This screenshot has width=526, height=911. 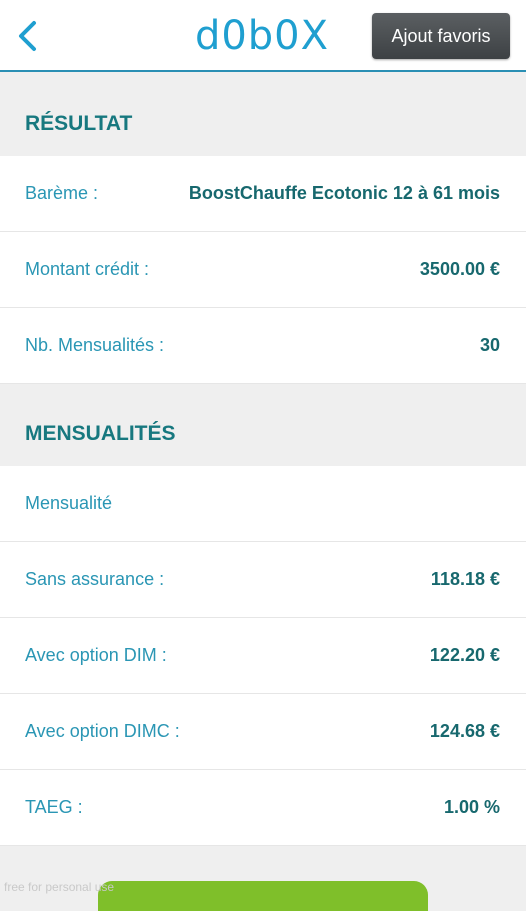 I want to click on chevron-left-icon, so click(x=27, y=36).